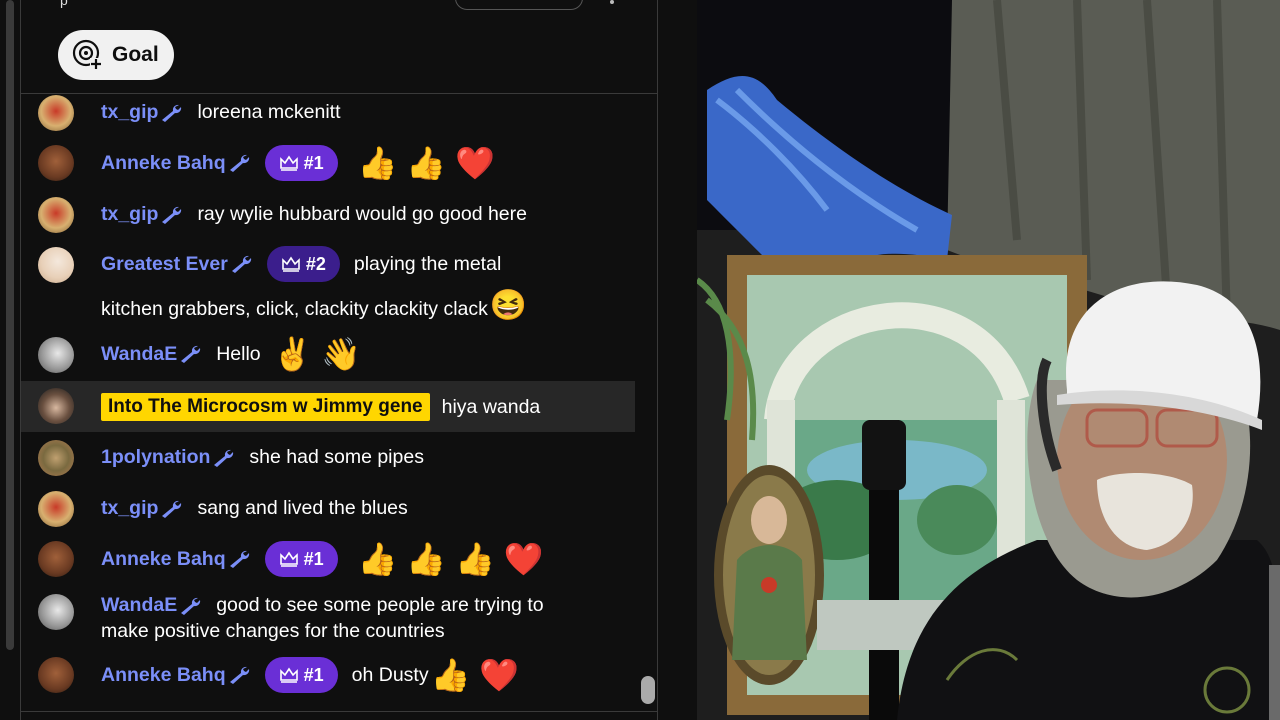 This screenshot has width=1280, height=720. Describe the element at coordinates (475, 675) in the screenshot. I see `message-emojis: 👍 ❤️` at that location.